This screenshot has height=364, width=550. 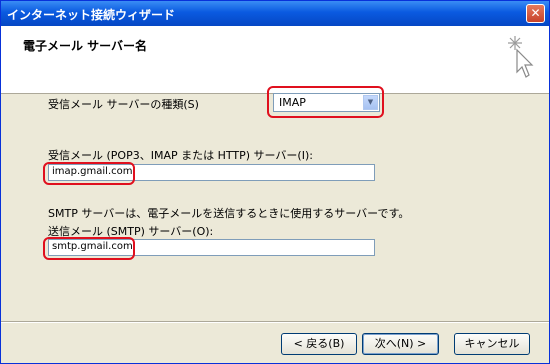 I want to click on button-separator, so click(x=275, y=322).